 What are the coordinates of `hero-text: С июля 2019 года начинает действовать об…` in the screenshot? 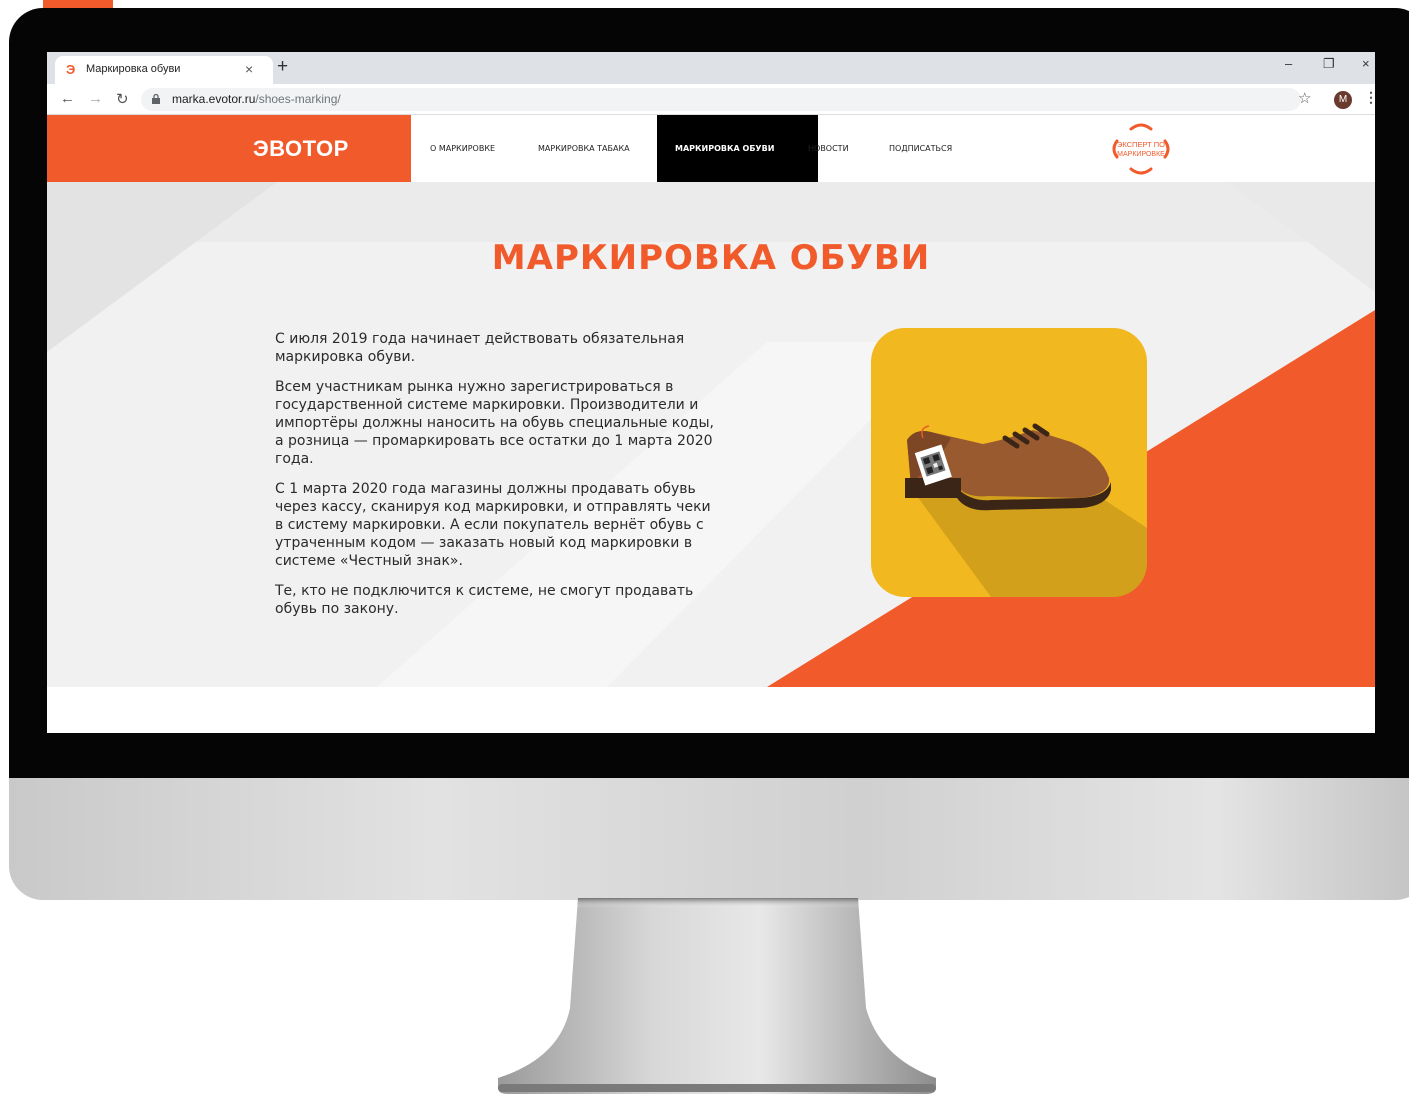 It's located at (495, 480).